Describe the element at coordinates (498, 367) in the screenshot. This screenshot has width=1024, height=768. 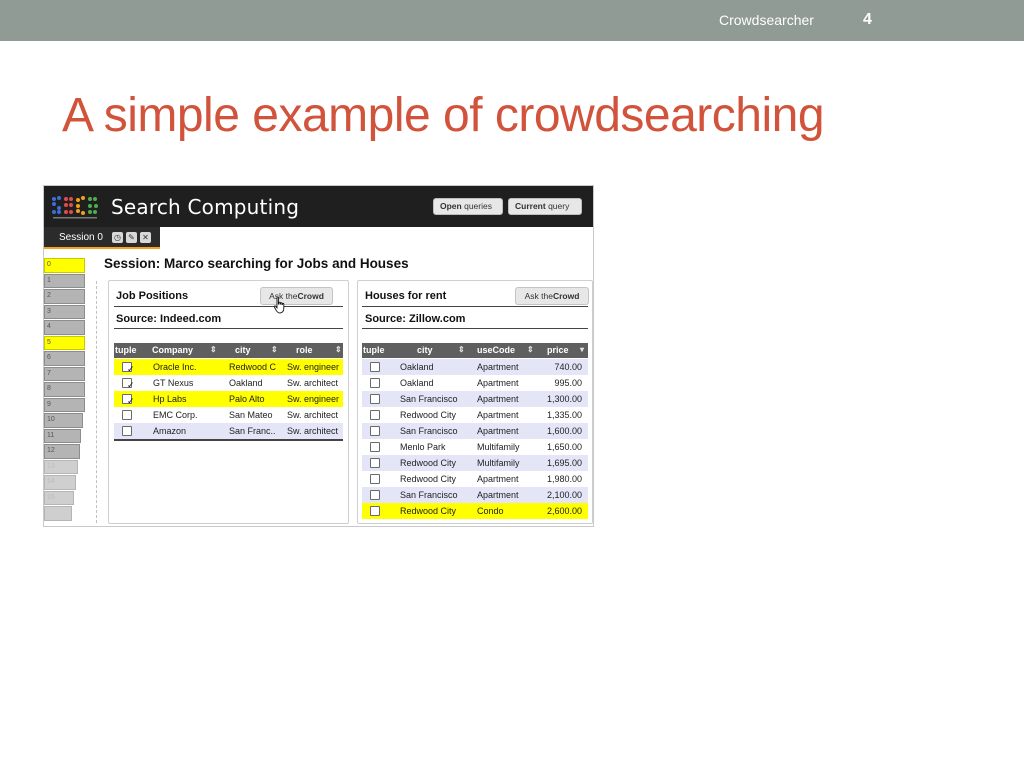
I see `cell-usecode: Apartment` at that location.